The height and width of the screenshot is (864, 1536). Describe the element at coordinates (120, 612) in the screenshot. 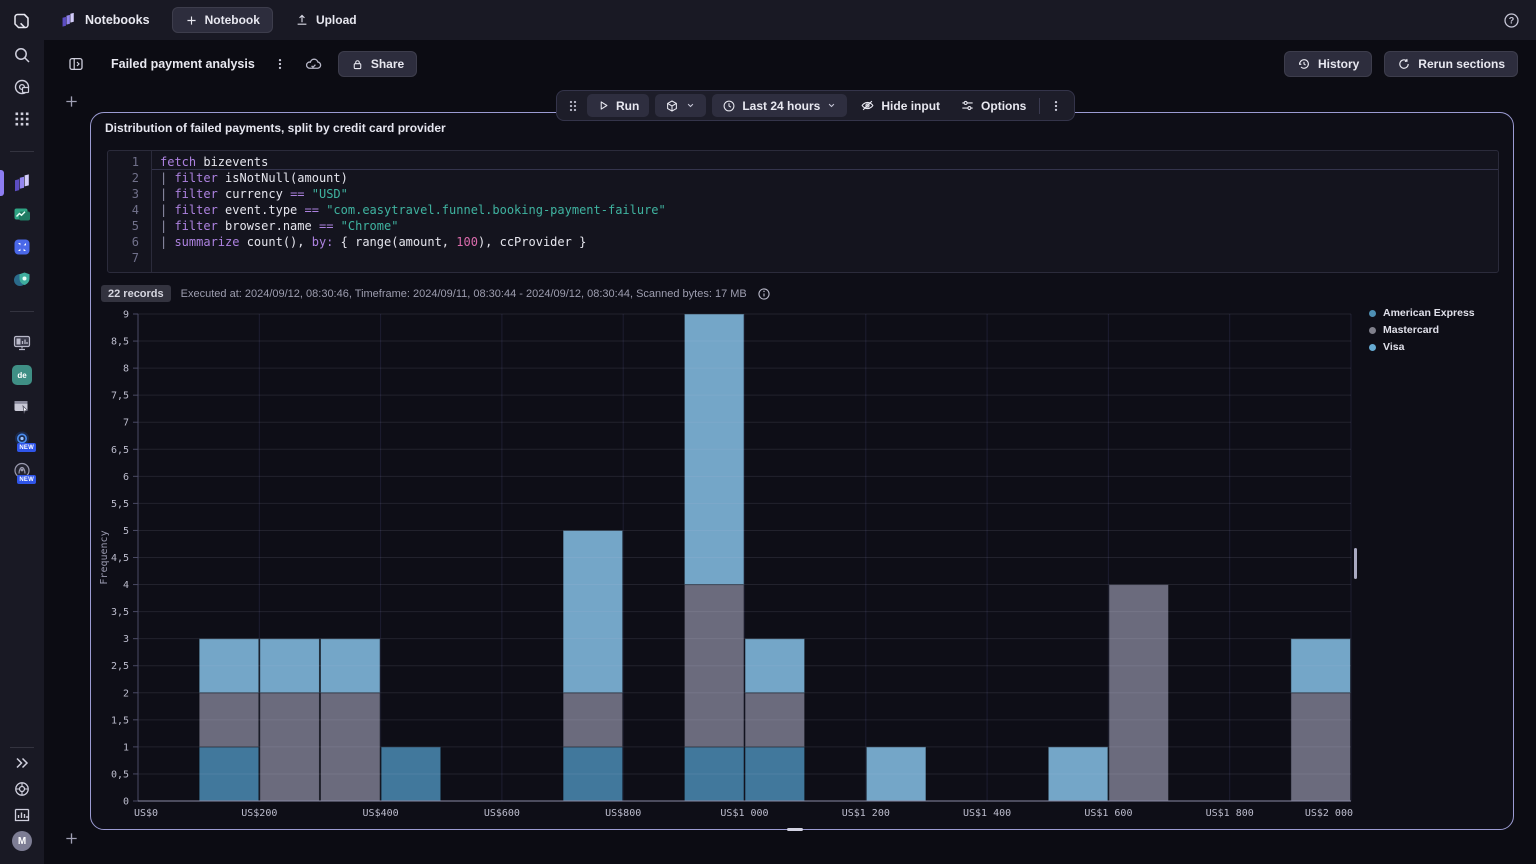

I see `y-axis-tick-label: 3,5` at that location.